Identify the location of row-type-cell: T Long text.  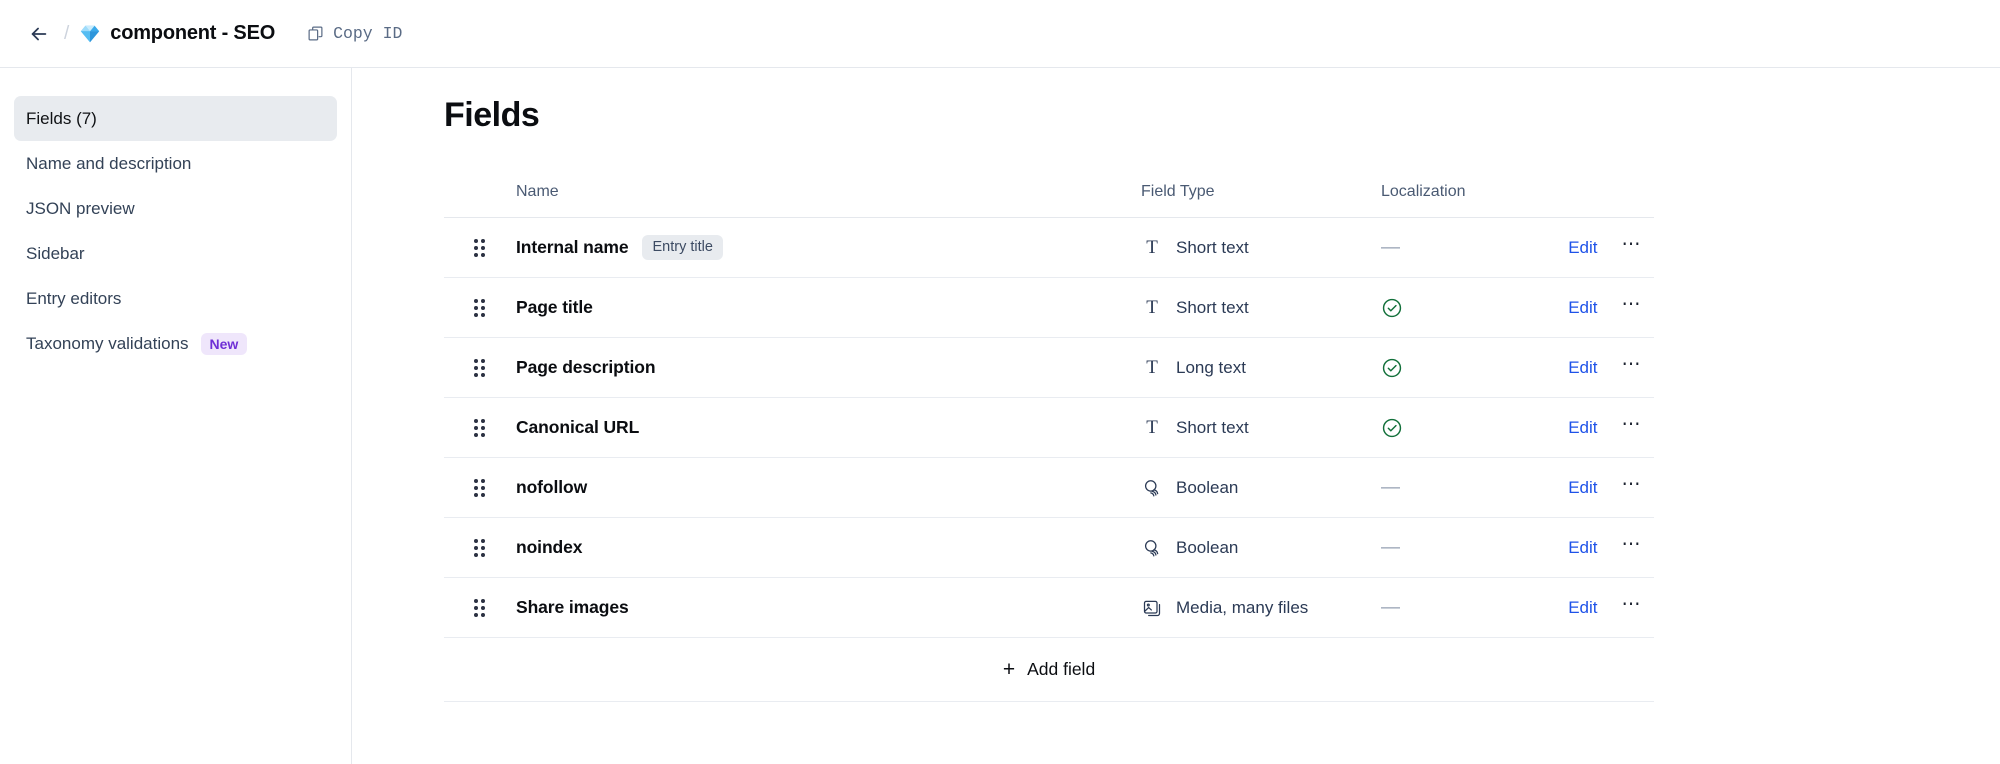
(1261, 367).